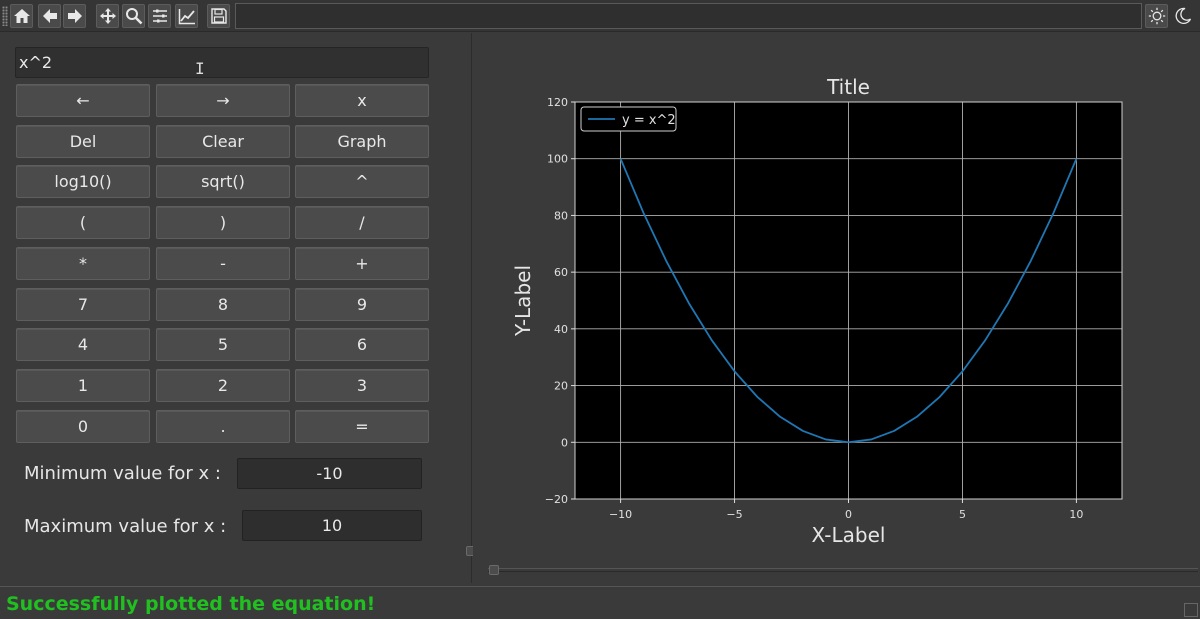 The height and width of the screenshot is (619, 1200). Describe the element at coordinates (329, 473) in the screenshot. I see `min-x-input: -10` at that location.